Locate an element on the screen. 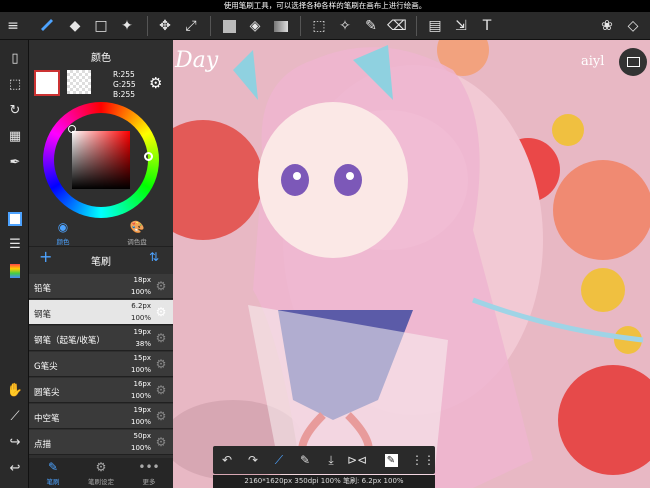 This screenshot has width=650, height=488. eraser-tool-icon: ◆ is located at coordinates (75, 26).